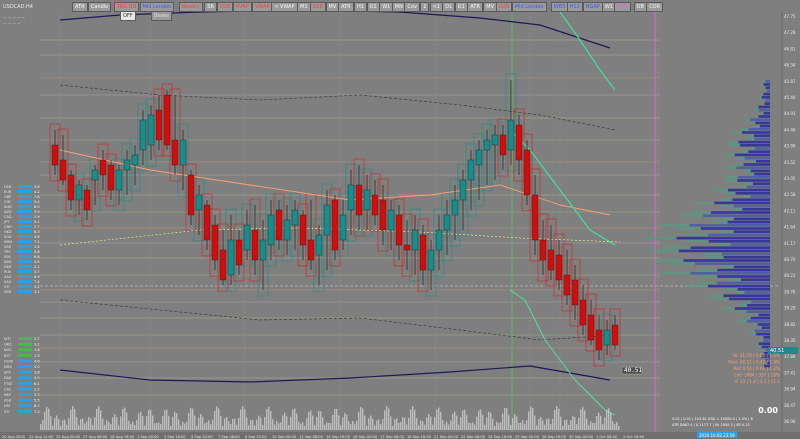 The image size is (800, 439). What do you see at coordinates (284, 7) in the screenshot?
I see `toolbar-button--vwap: < VWAP` at bounding box center [284, 7].